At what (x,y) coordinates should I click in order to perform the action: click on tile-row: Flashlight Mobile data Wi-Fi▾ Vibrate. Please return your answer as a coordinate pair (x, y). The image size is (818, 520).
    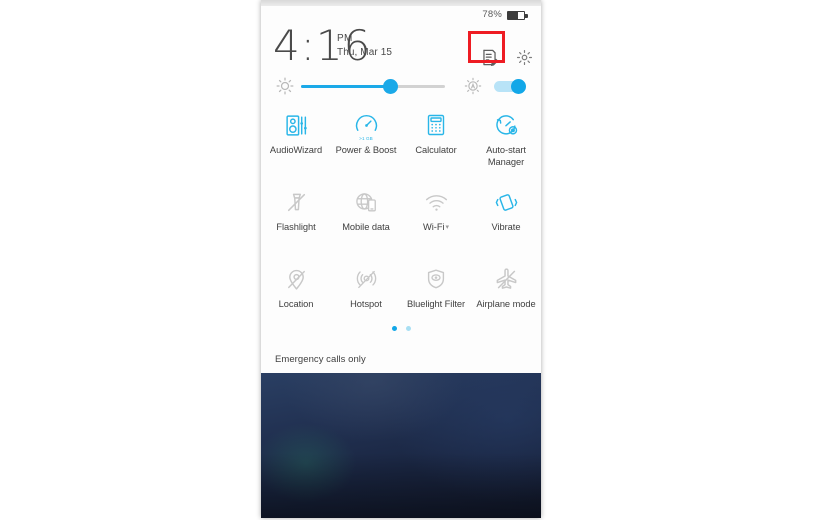
    Looking at the image, I should click on (401, 219).